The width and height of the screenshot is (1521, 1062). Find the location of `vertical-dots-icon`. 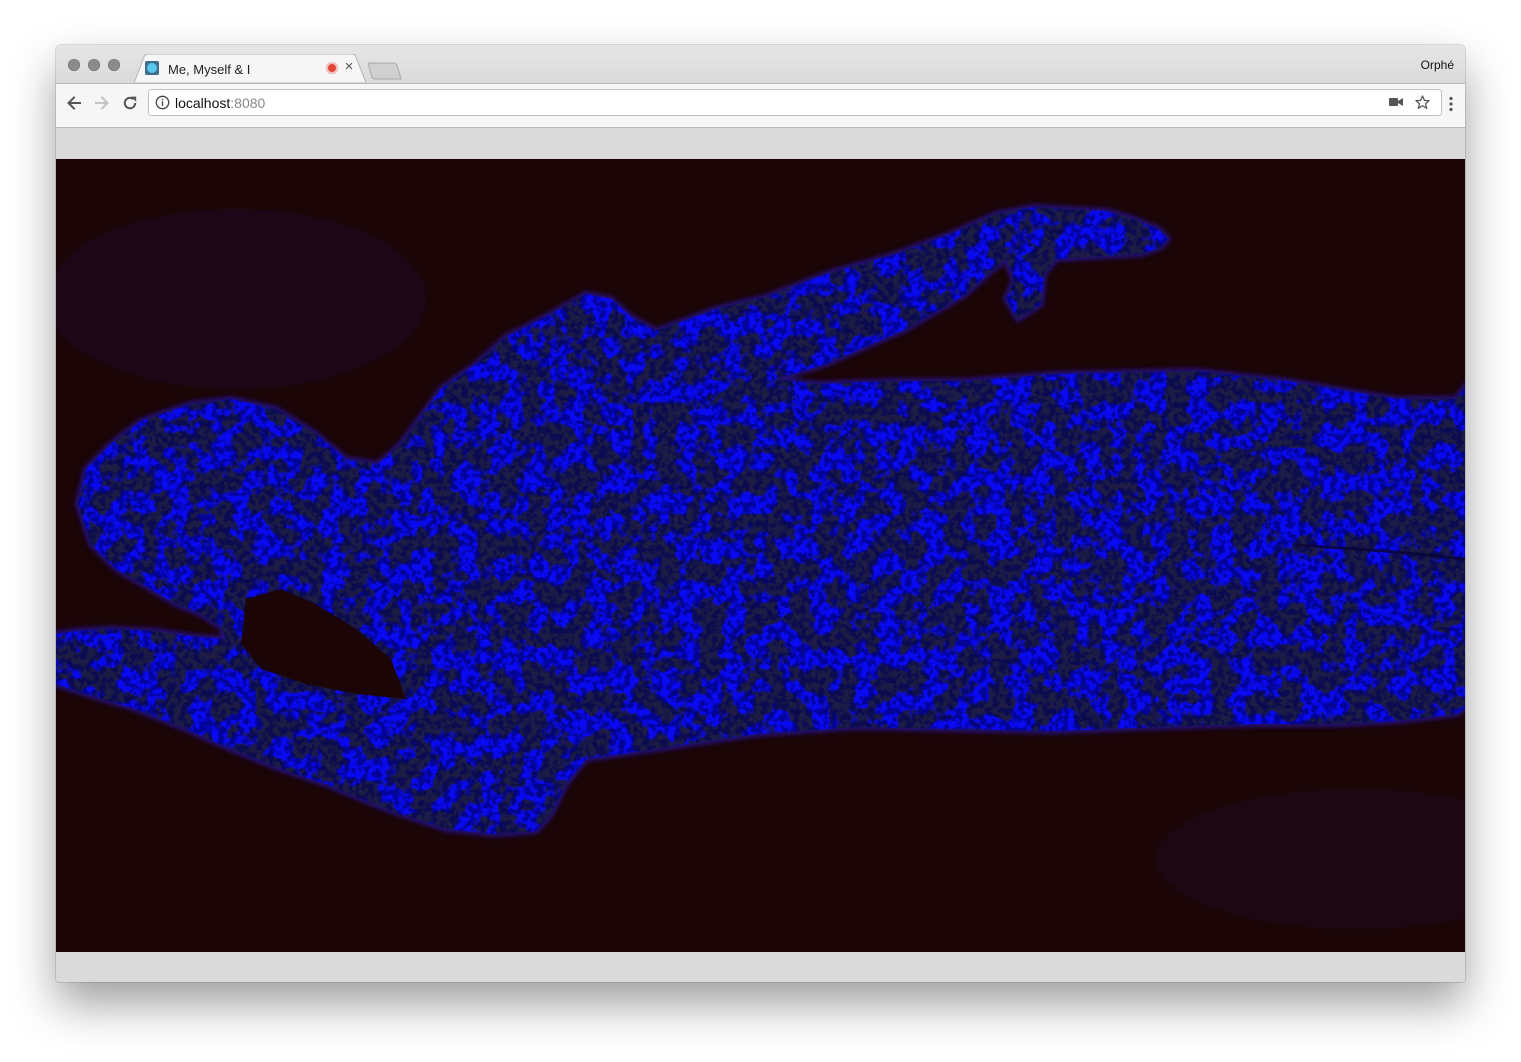

vertical-dots-icon is located at coordinates (1451, 104).